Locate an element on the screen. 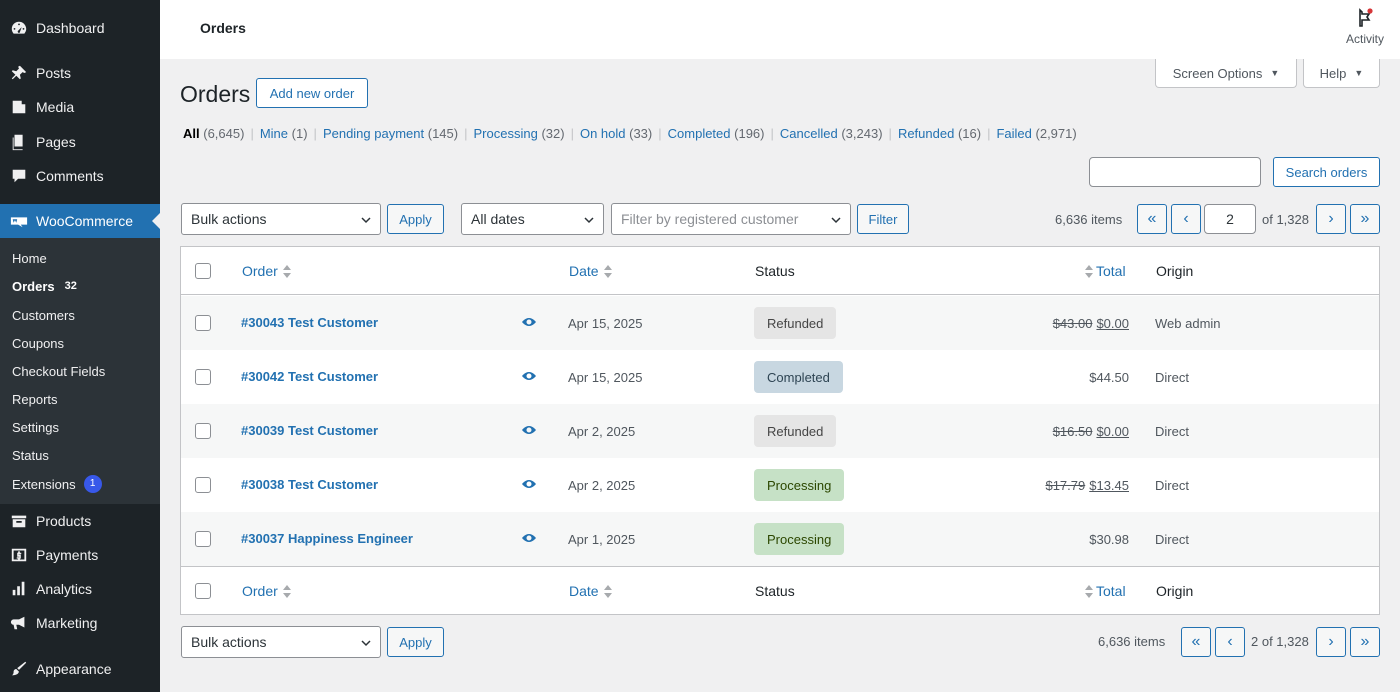  total-pages: of 1,328 is located at coordinates (1285, 219).